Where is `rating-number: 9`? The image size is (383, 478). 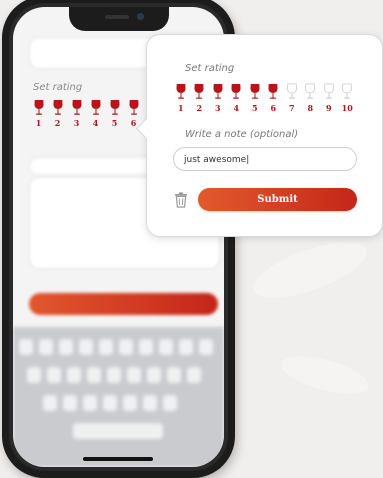
rating-number: 9 is located at coordinates (329, 108).